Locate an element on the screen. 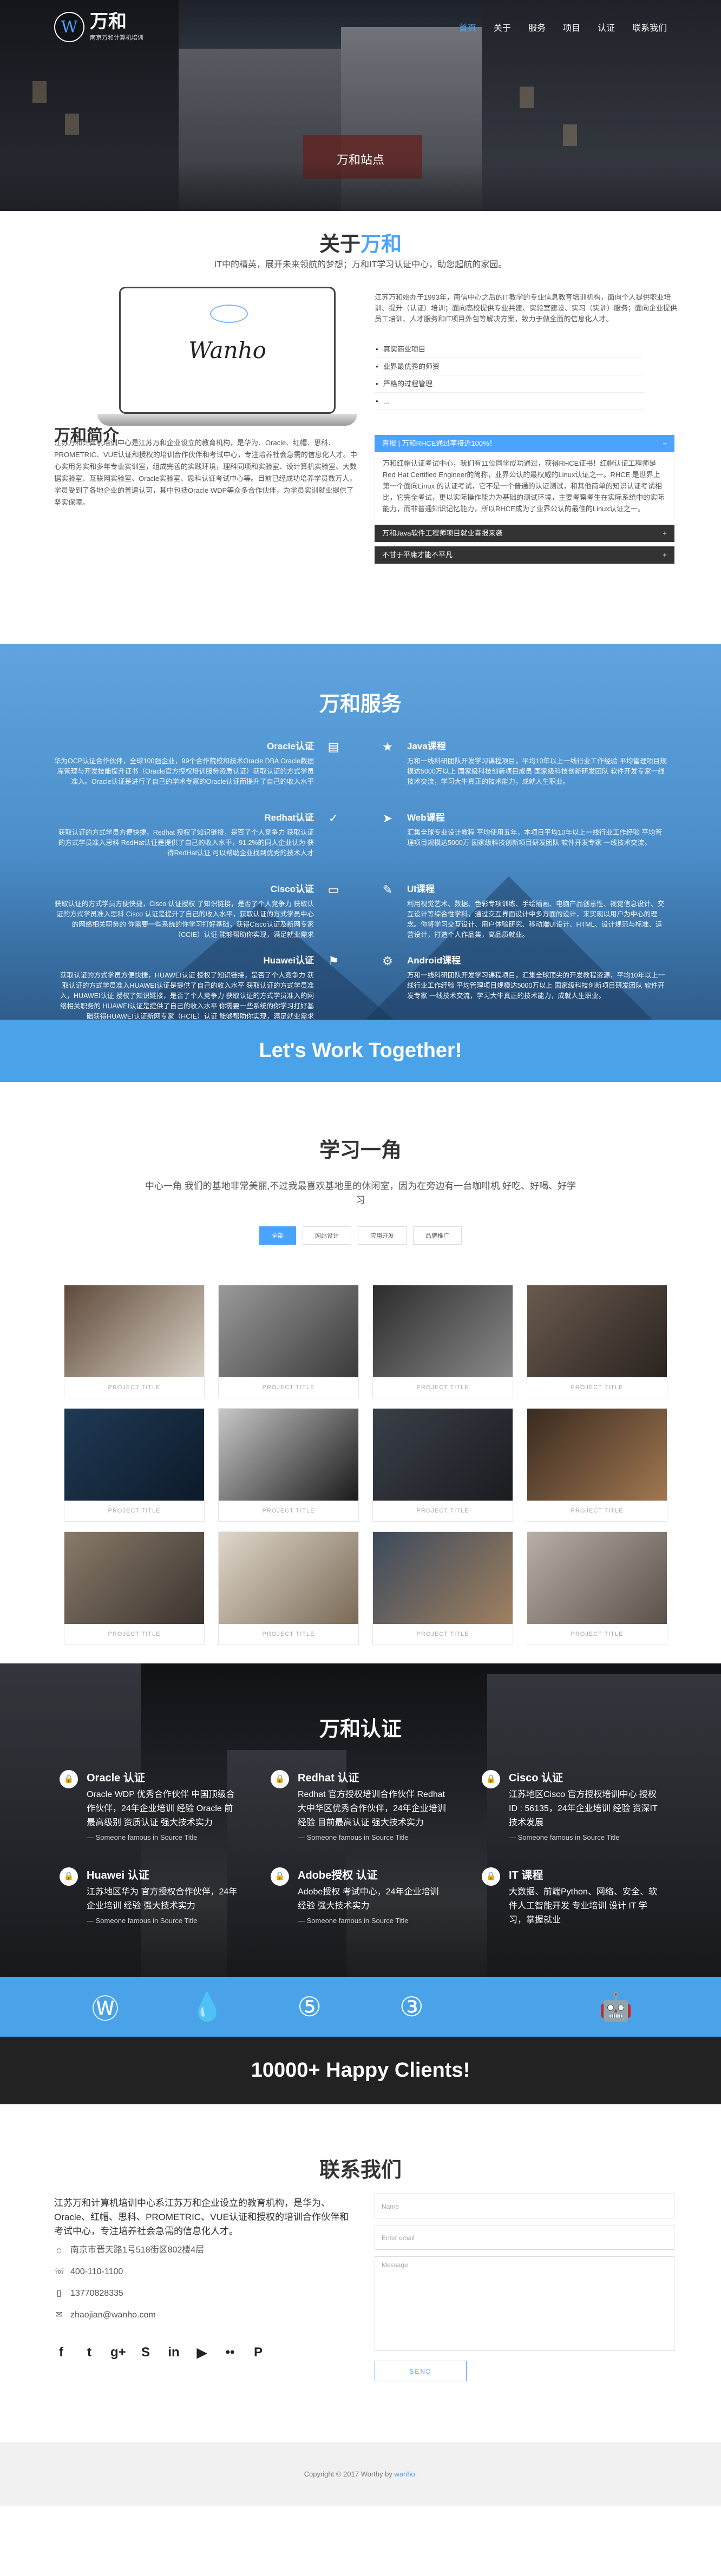 This screenshot has width=721, height=2576. html5-icon: ⑤ is located at coordinates (309, 2007).